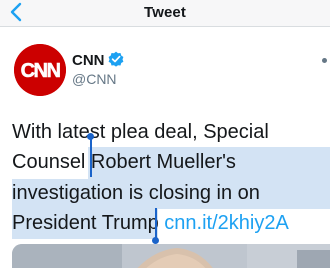  Describe the element at coordinates (156, 224) in the screenshot. I see `selection-end-caret` at that location.